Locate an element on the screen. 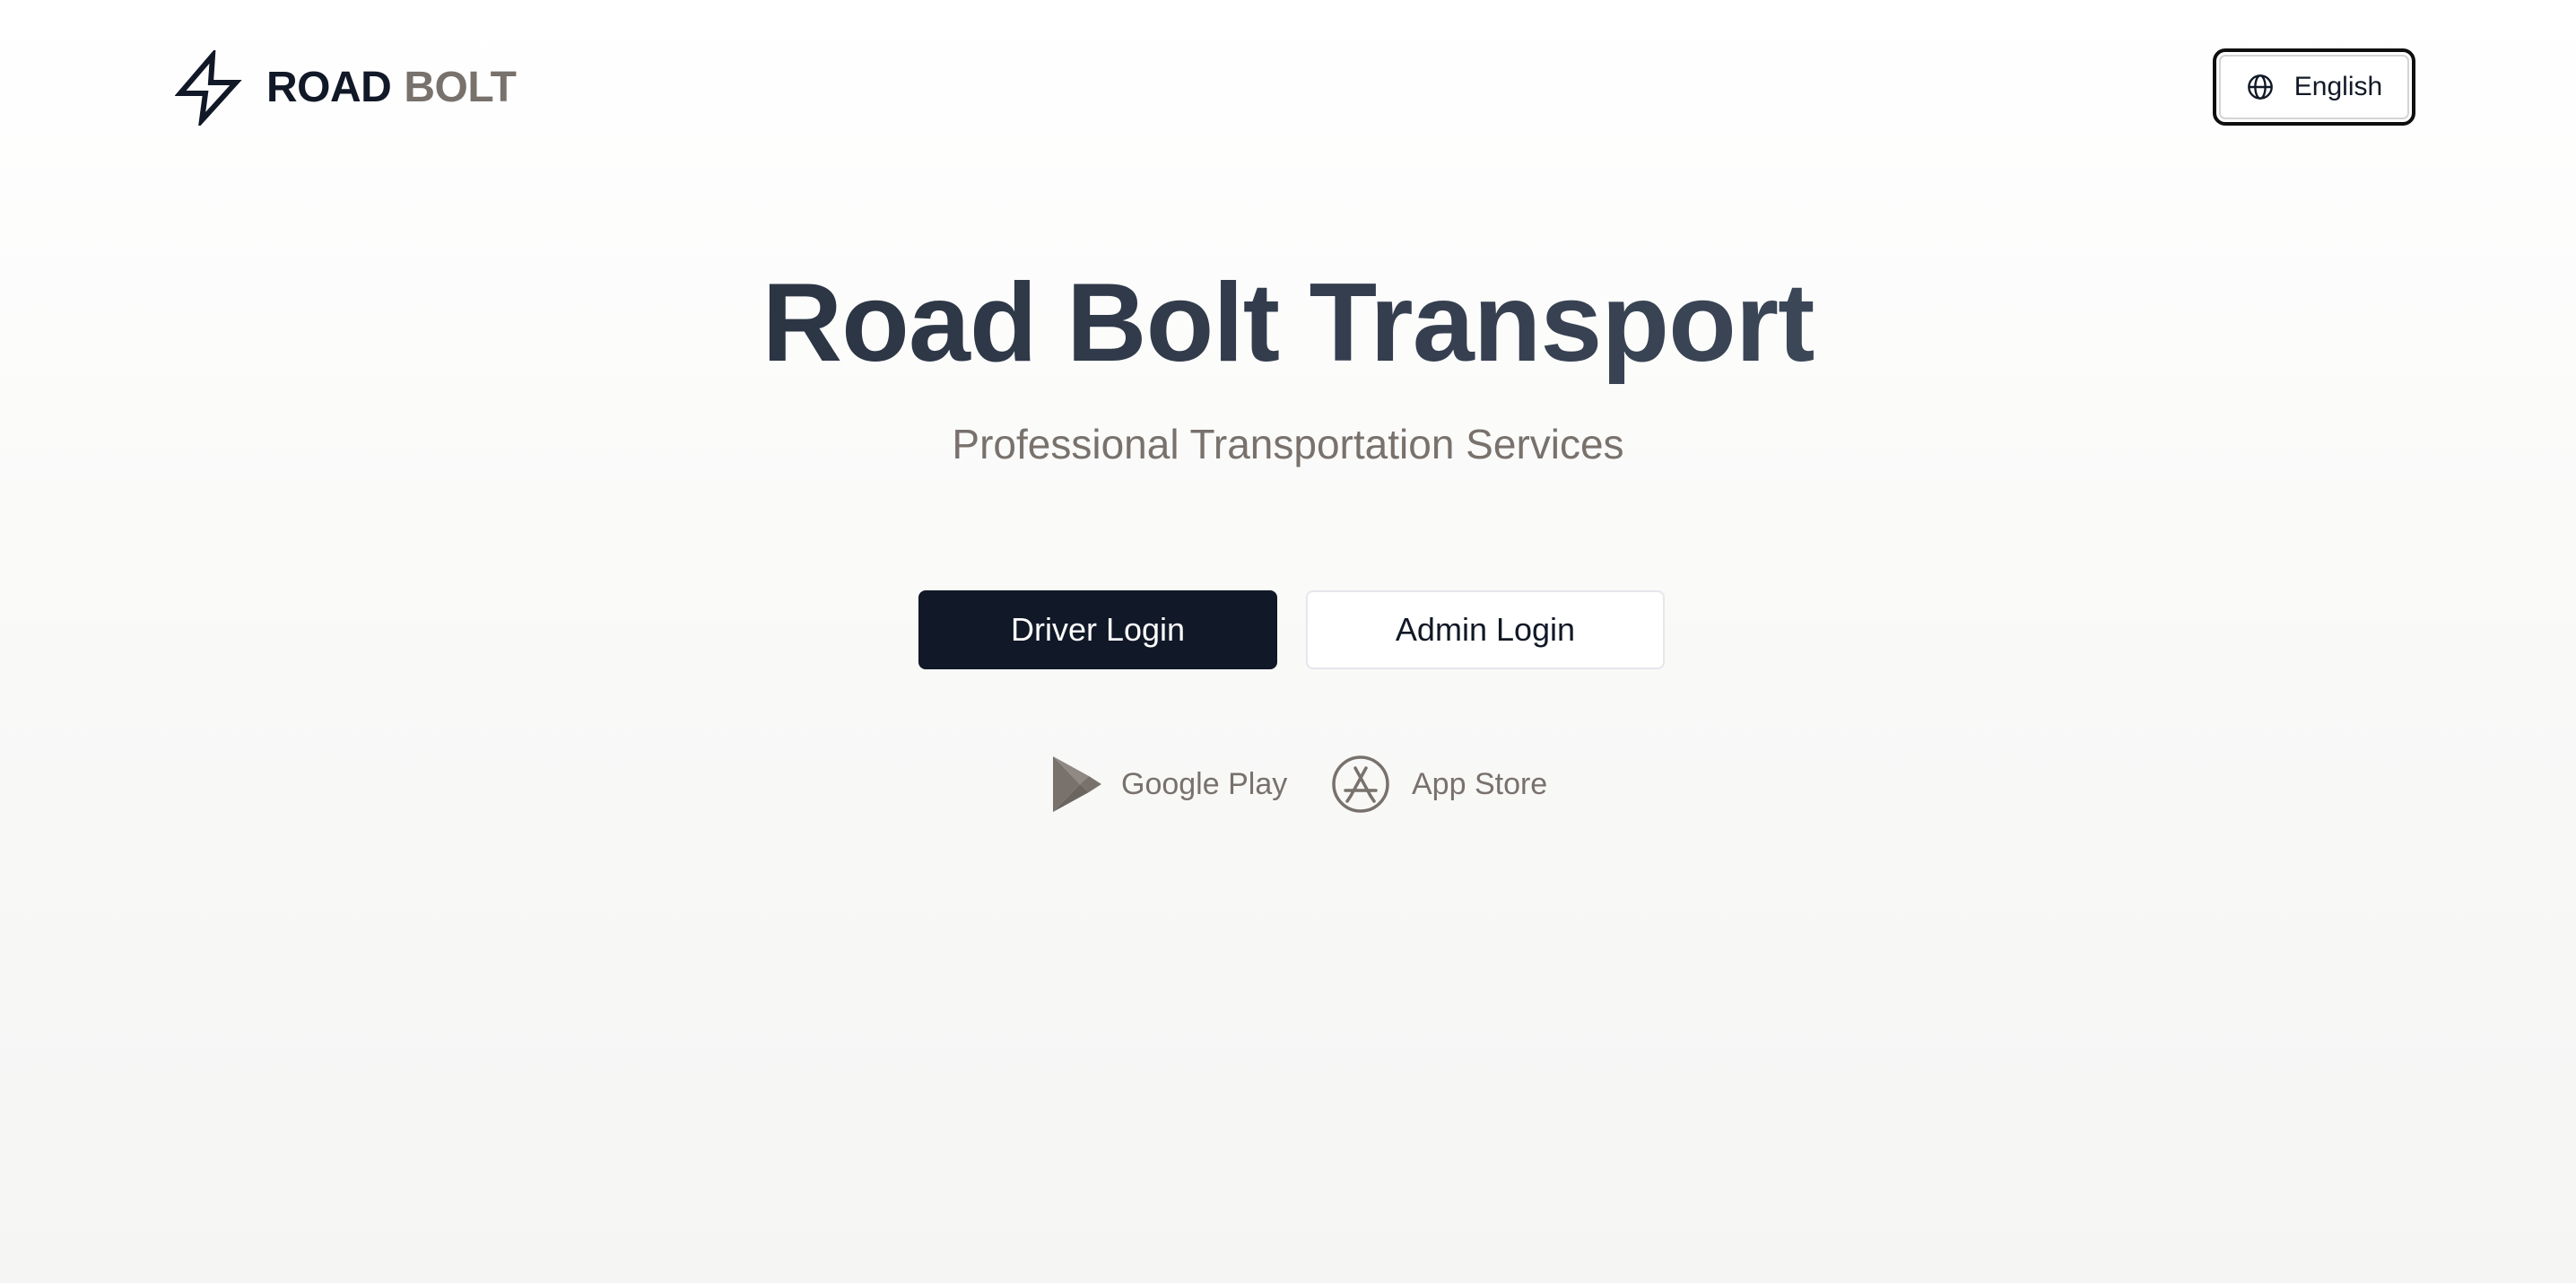 Image resolution: width=2576 pixels, height=1283 pixels. top-bar: ROAD BOLT English is located at coordinates (1288, 89).